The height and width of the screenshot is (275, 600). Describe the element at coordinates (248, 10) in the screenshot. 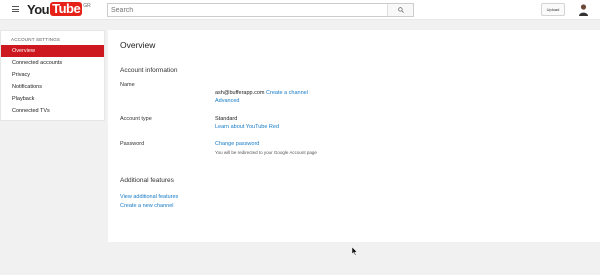

I see `search-input` at that location.